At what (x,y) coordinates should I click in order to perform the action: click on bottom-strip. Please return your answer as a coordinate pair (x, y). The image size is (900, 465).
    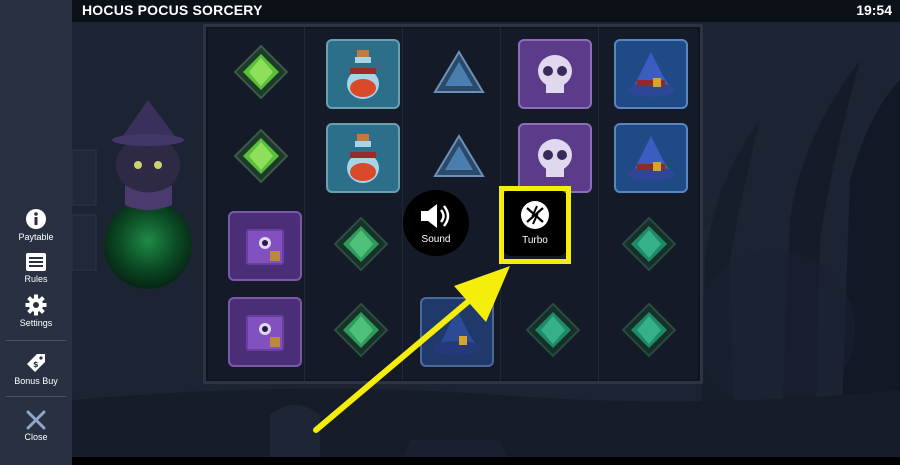
    Looking at the image, I should click on (486, 461).